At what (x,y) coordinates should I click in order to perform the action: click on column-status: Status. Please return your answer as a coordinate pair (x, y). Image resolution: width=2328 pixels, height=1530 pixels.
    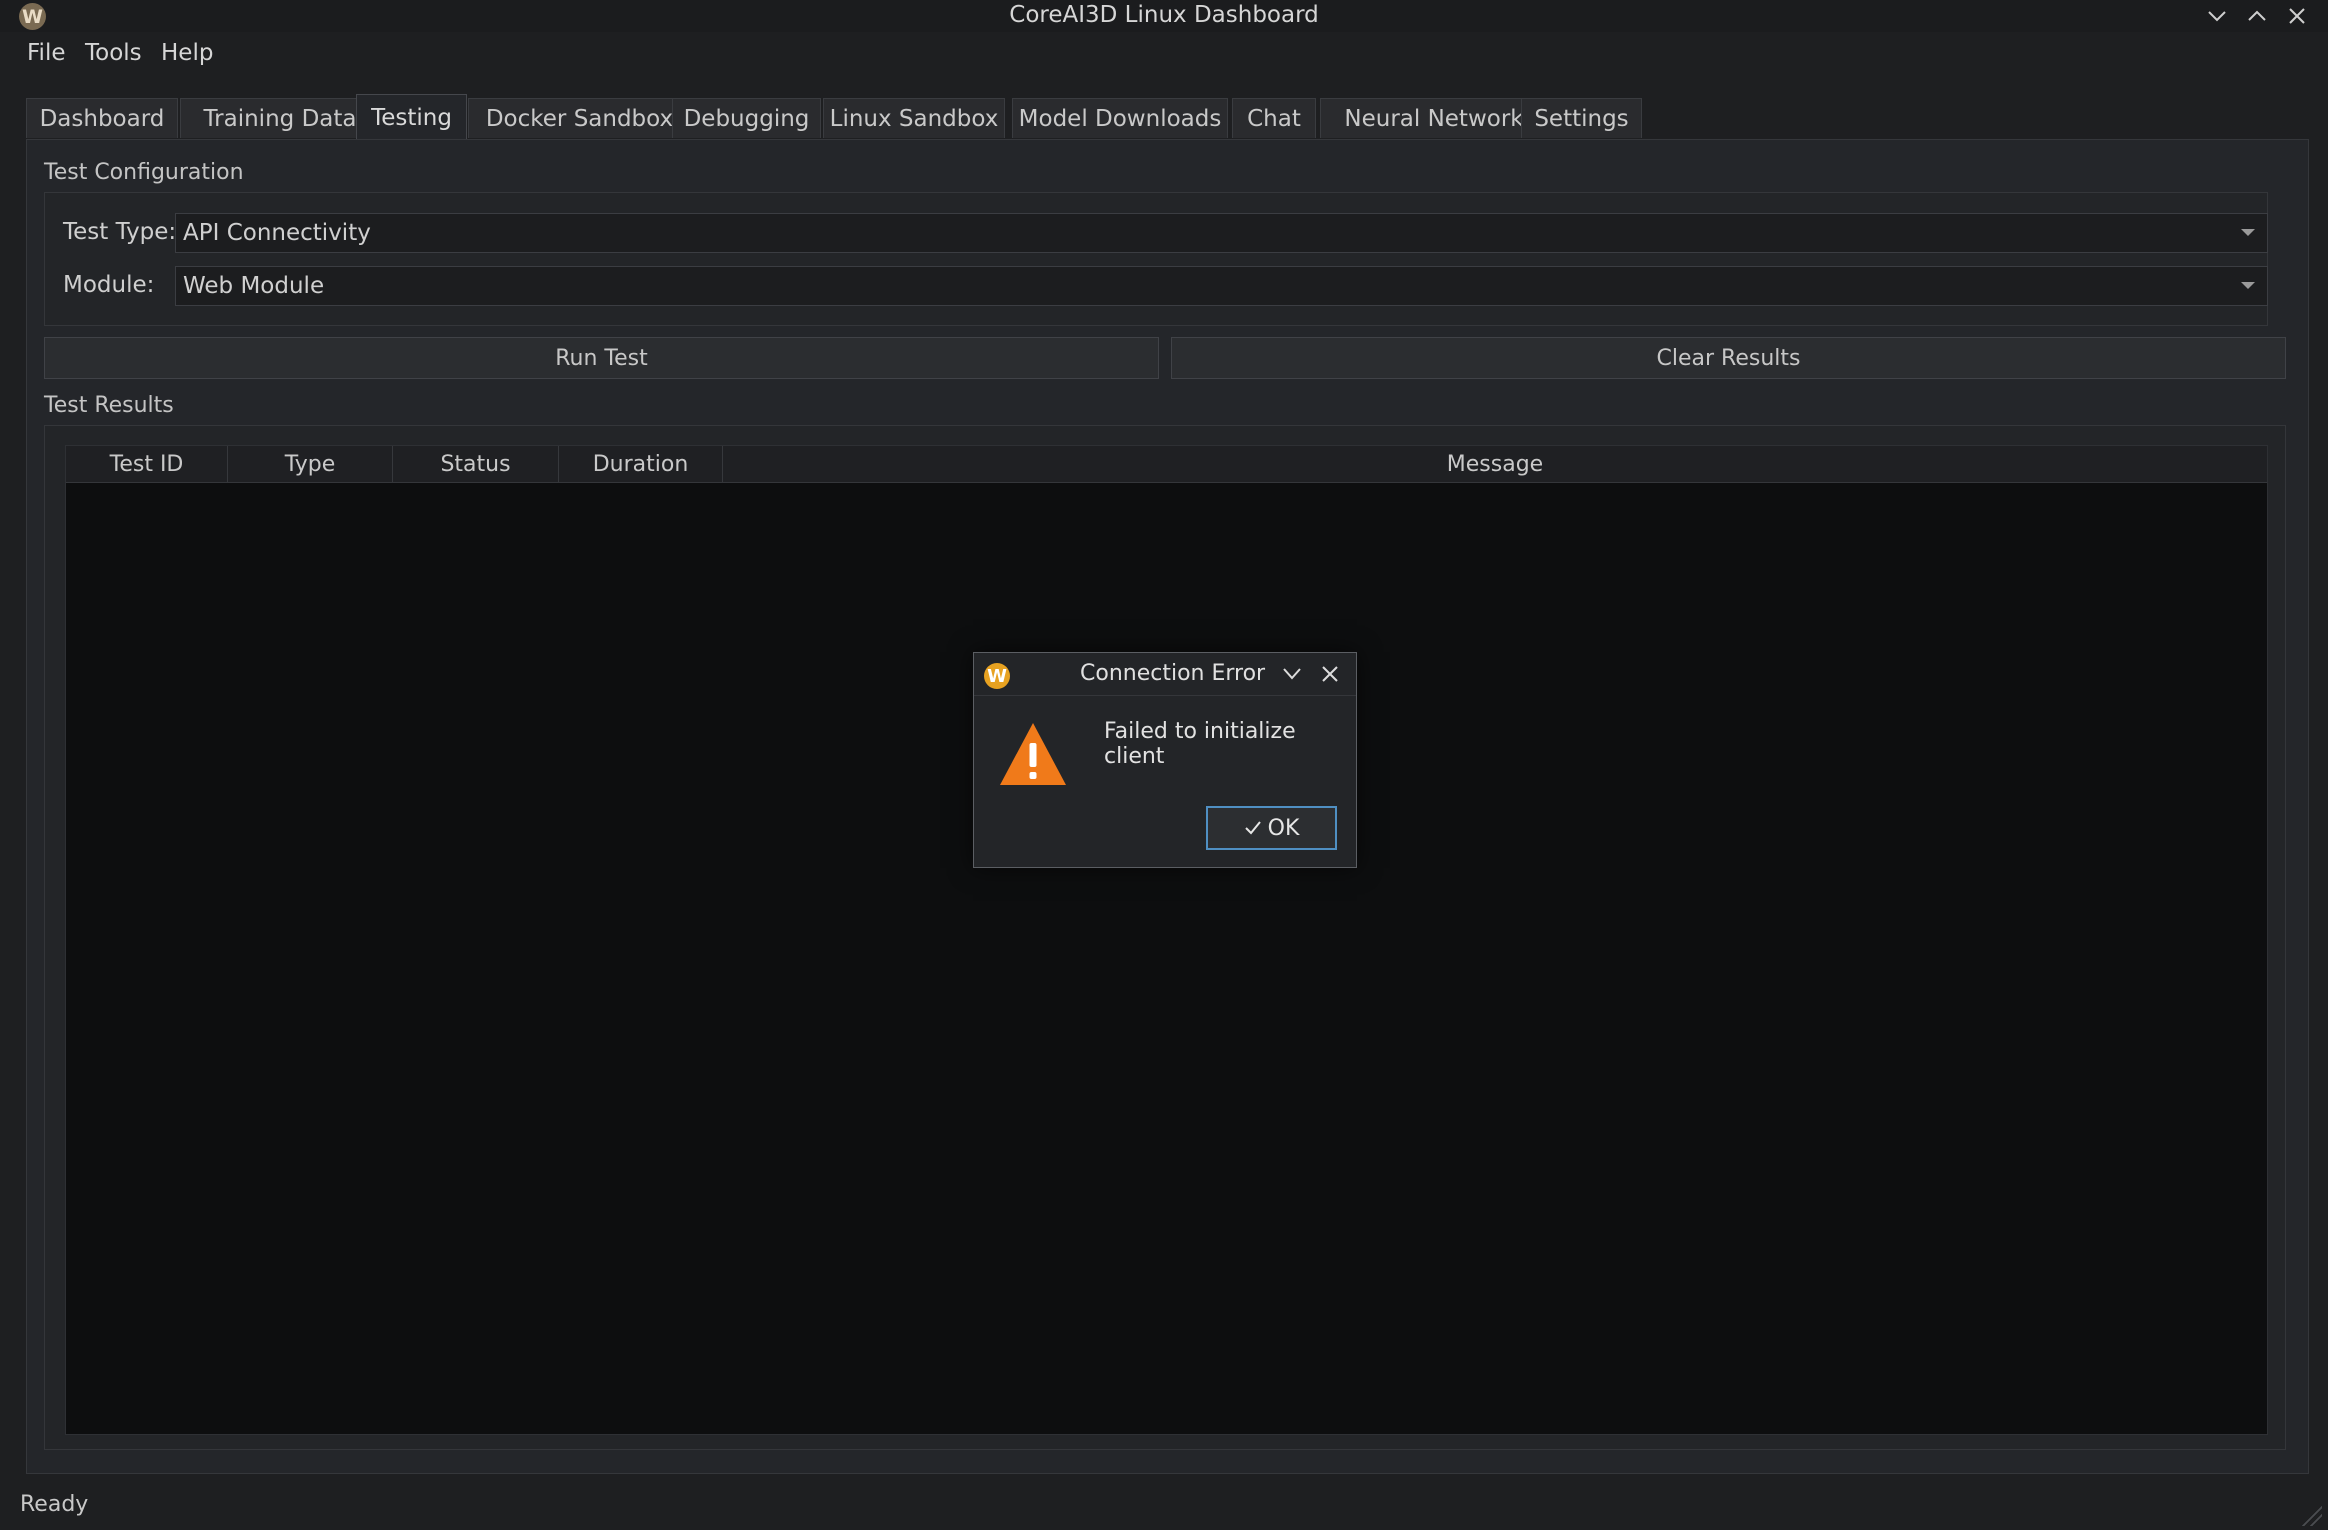
    Looking at the image, I should click on (476, 464).